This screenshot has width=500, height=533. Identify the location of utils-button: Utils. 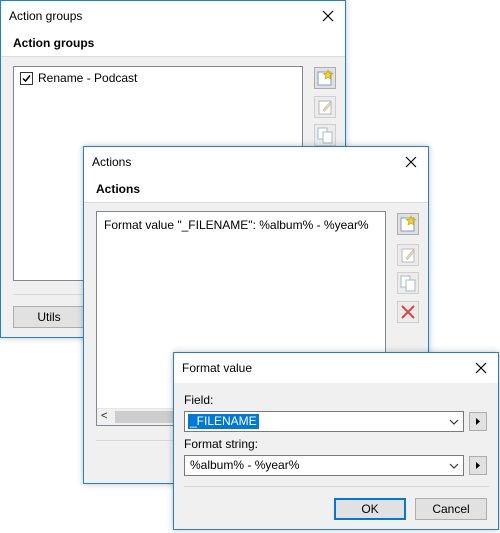
(49, 317).